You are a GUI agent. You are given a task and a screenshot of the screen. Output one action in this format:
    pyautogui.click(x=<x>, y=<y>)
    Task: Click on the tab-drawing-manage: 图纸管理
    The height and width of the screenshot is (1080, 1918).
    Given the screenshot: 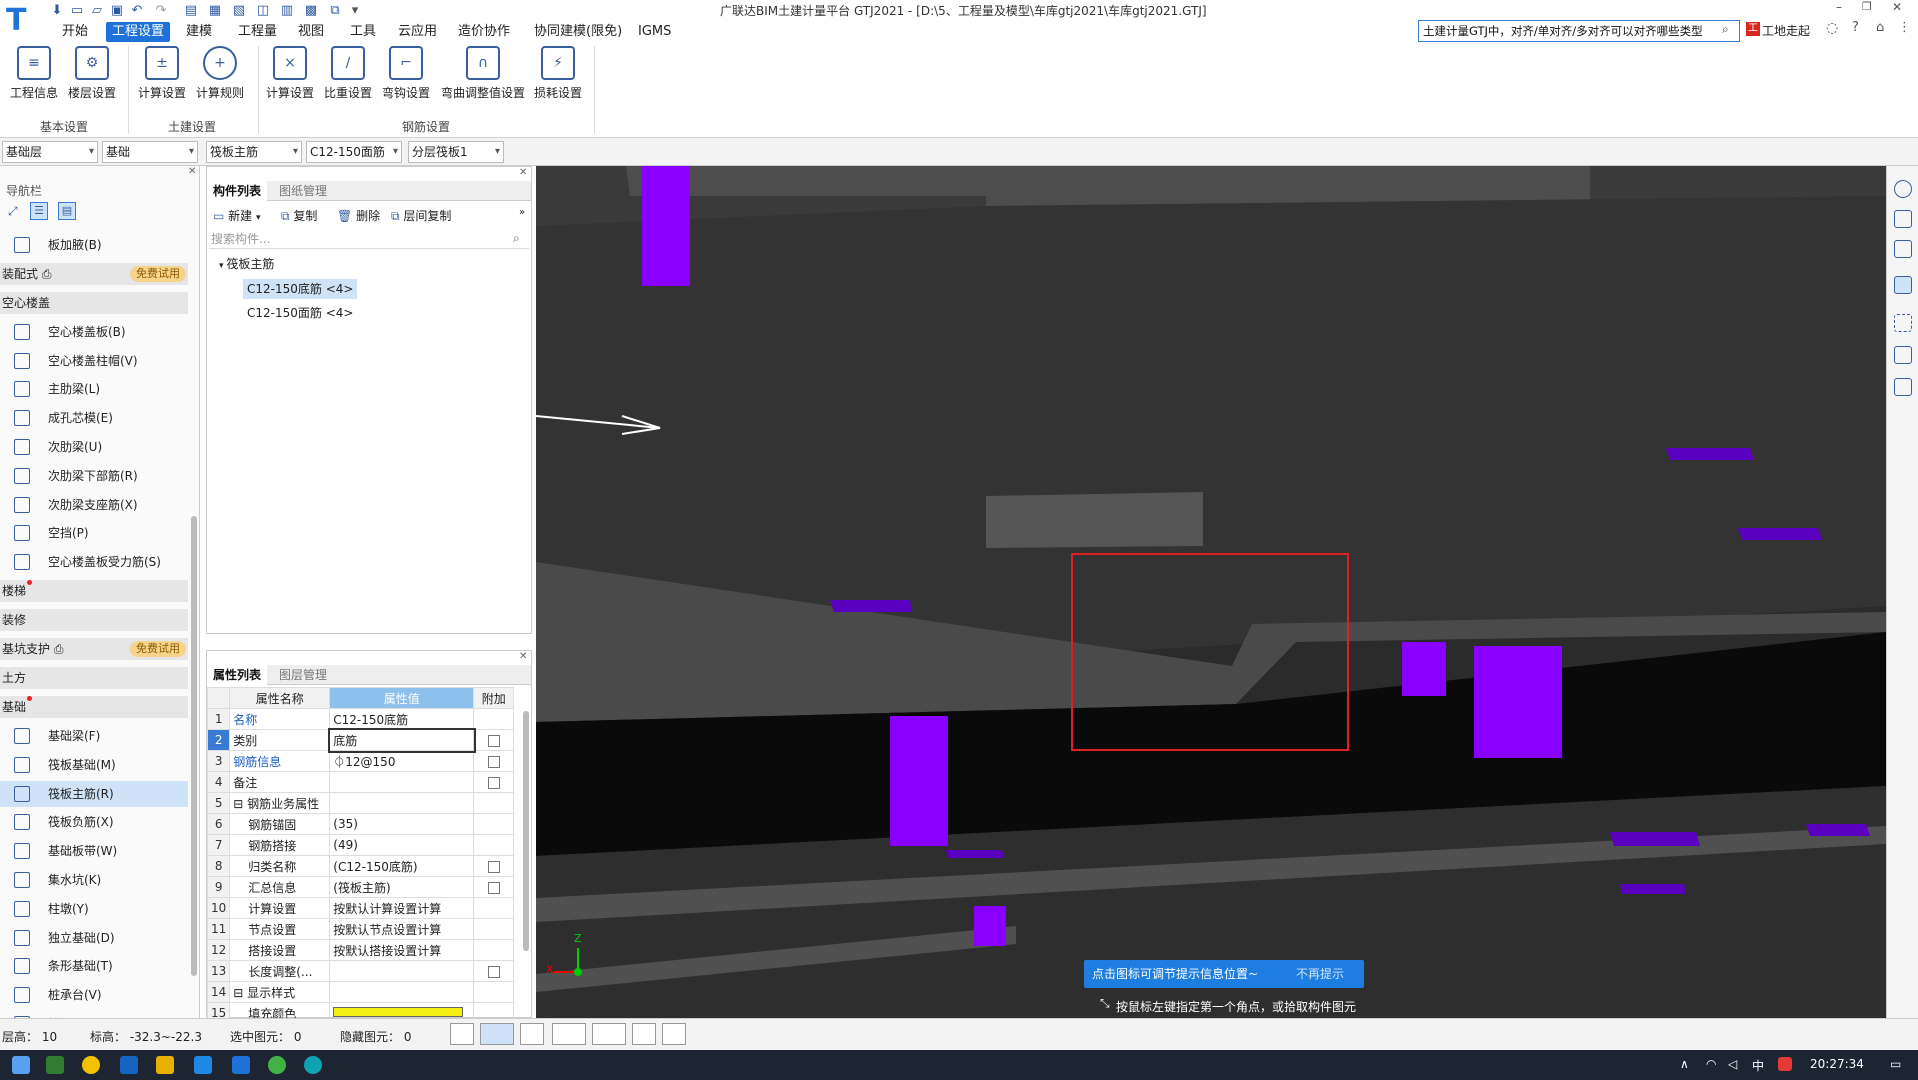 What is the action you would take?
    pyautogui.click(x=303, y=191)
    